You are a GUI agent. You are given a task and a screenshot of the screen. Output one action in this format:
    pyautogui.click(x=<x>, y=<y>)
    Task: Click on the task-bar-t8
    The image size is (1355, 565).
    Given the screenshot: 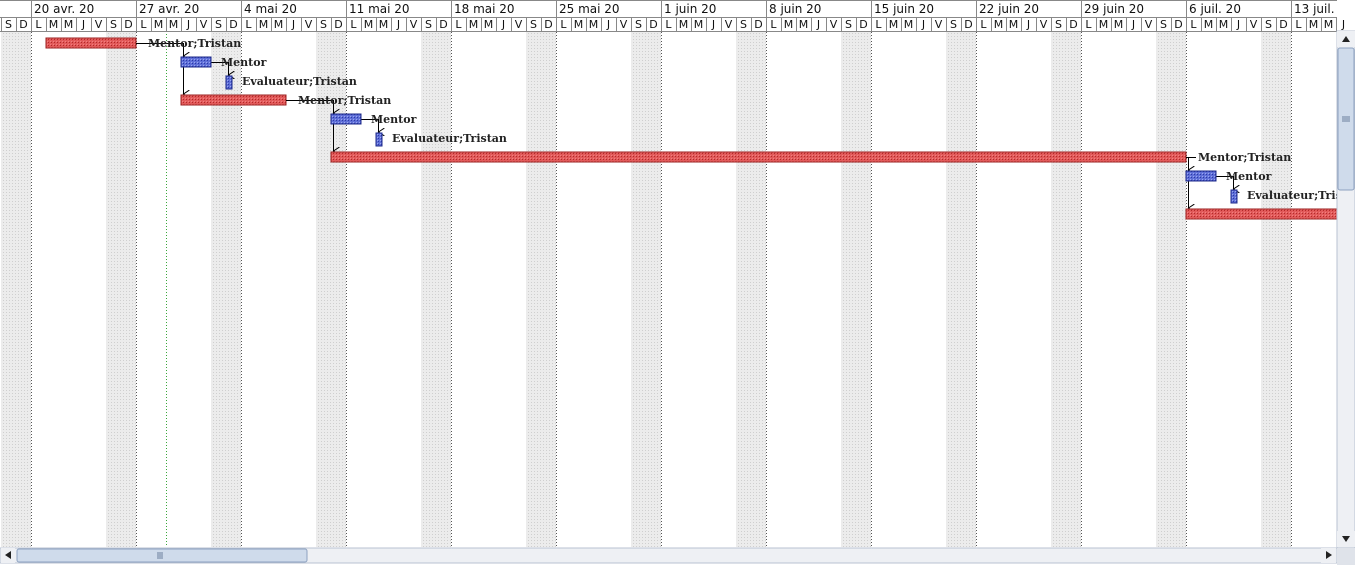 What is the action you would take?
    pyautogui.click(x=1201, y=176)
    